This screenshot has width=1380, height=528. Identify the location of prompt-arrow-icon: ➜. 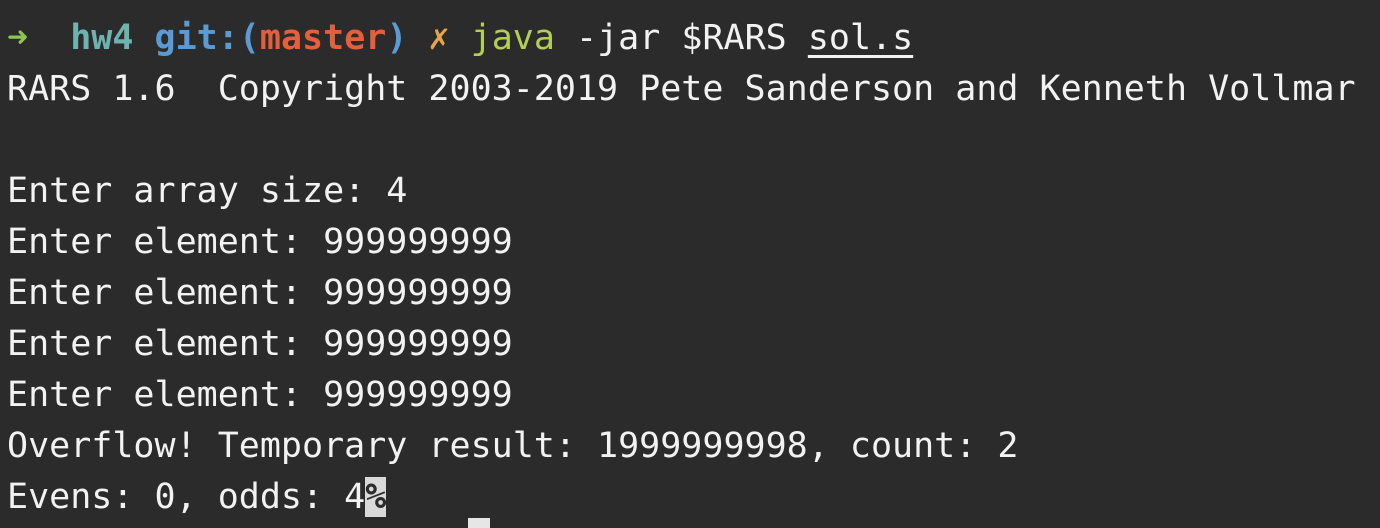
(18, 38).